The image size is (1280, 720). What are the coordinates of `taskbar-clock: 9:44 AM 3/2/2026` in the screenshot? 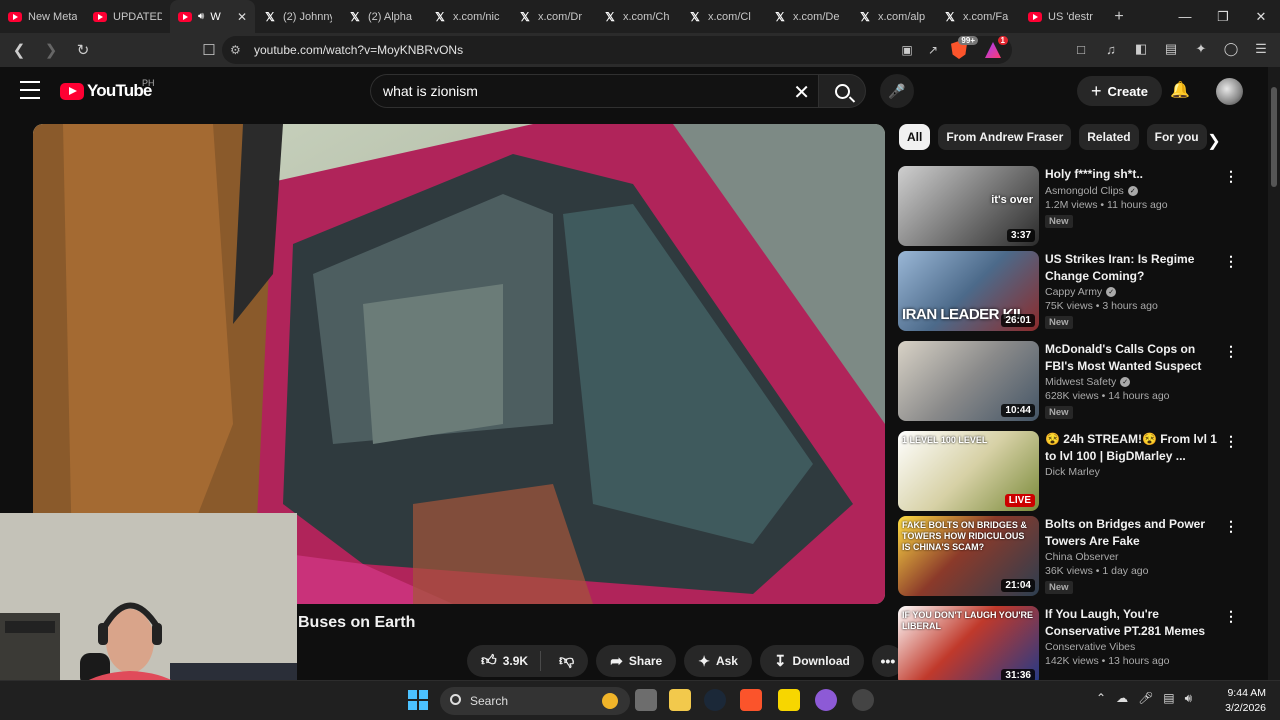 It's located at (1244, 701).